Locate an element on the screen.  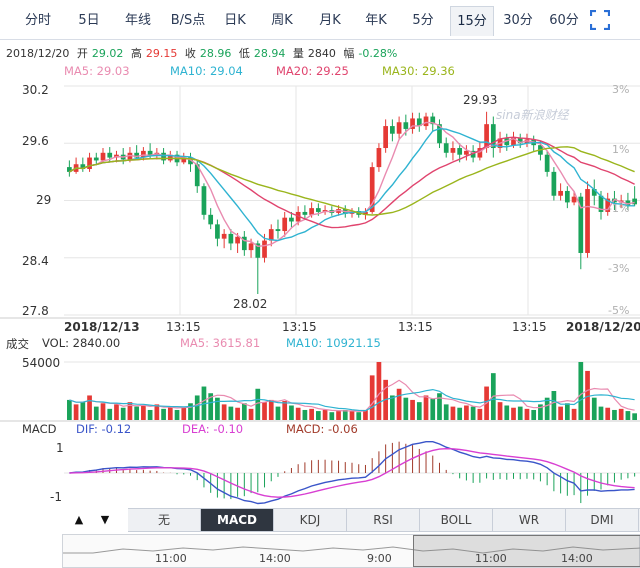
indicator-tab-6: DMI is located at coordinates (602, 520).